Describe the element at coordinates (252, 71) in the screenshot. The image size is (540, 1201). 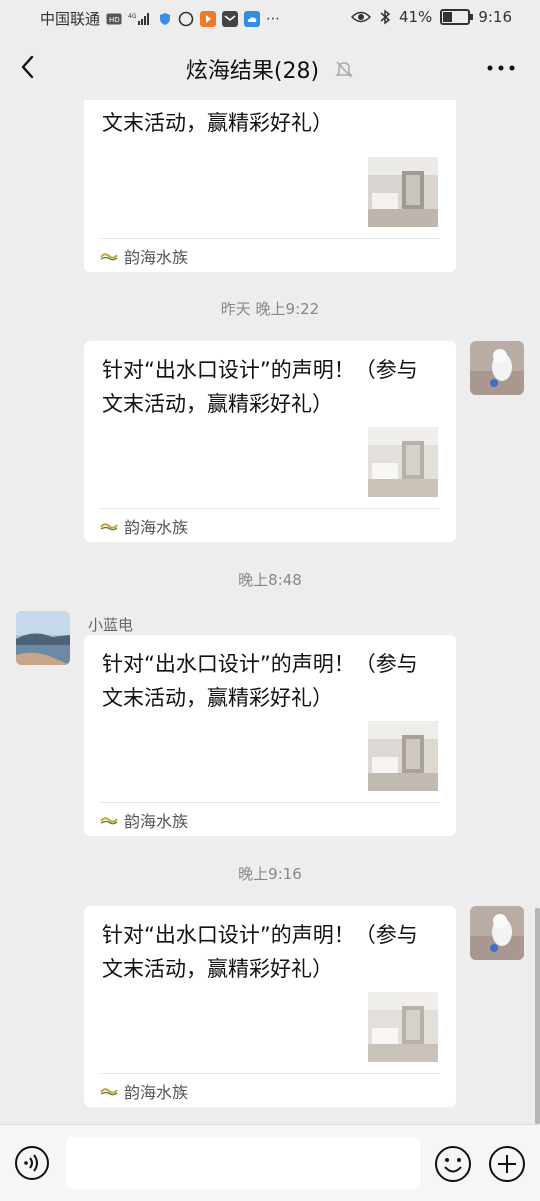
I see `chat-title-text: 炫海结果(28)` at that location.